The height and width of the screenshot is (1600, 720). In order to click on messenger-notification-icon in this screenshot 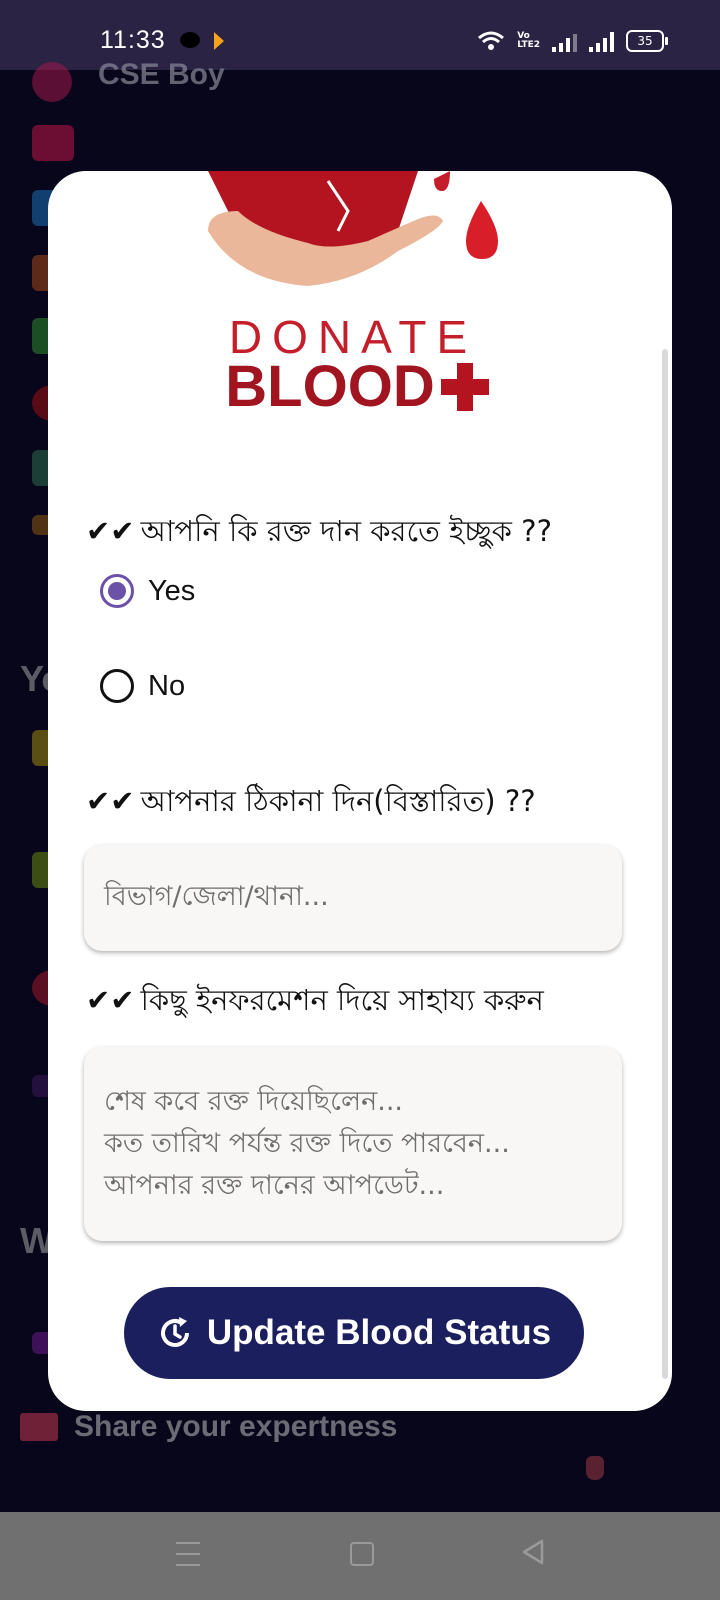, I will do `click(190, 40)`.